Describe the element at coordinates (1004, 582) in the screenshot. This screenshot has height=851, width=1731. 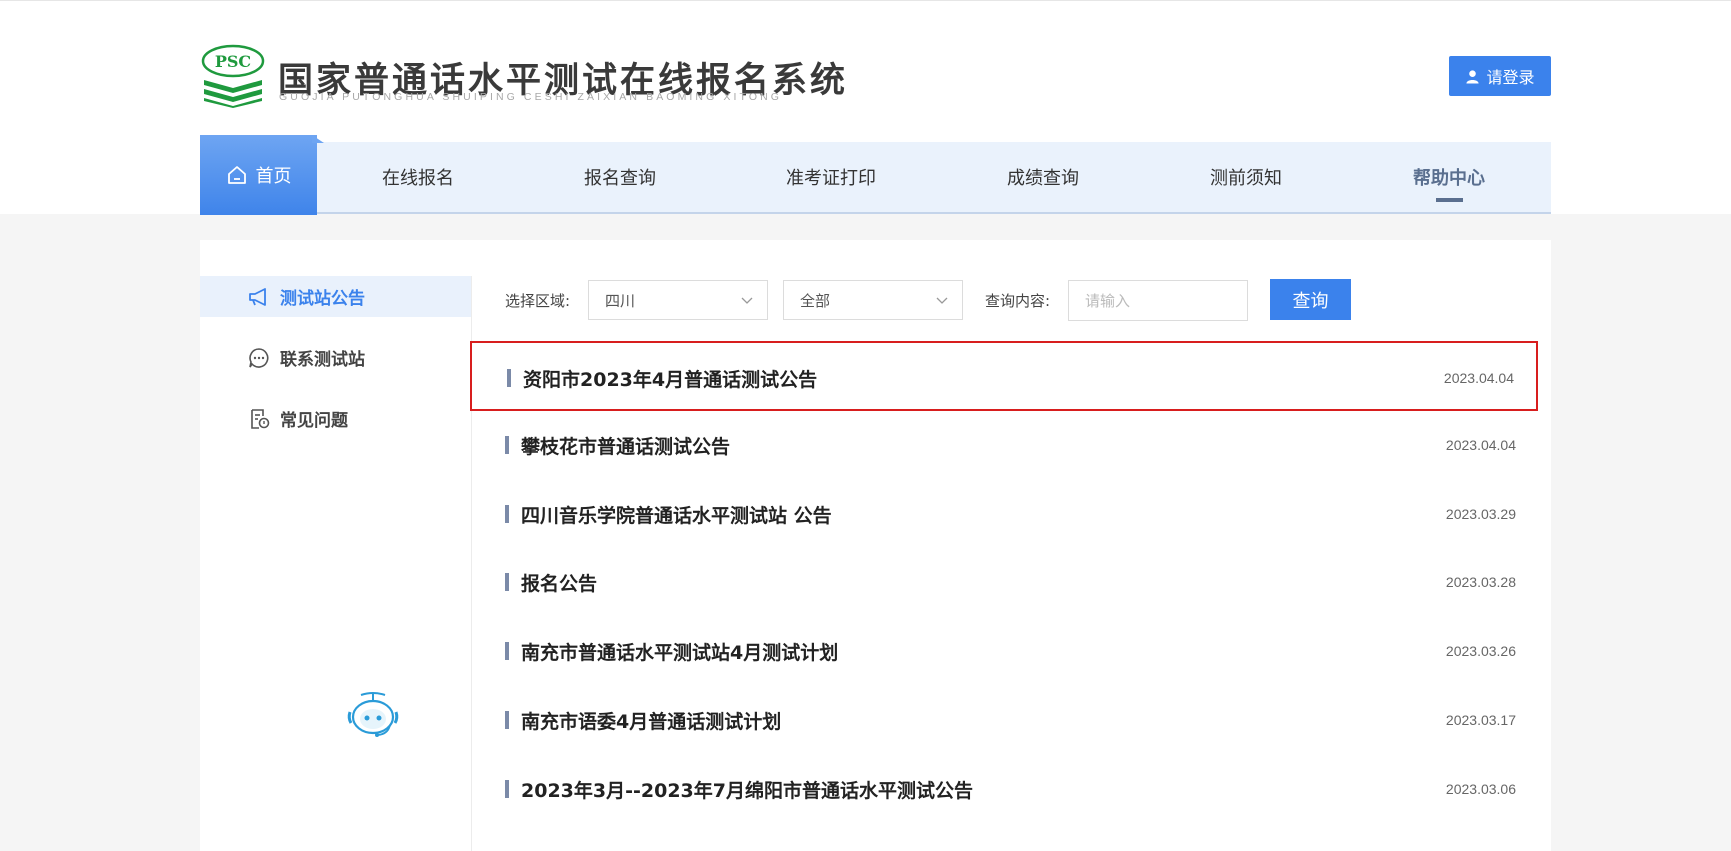
I see `announcement-row: 报名公告 2023.03.28` at that location.